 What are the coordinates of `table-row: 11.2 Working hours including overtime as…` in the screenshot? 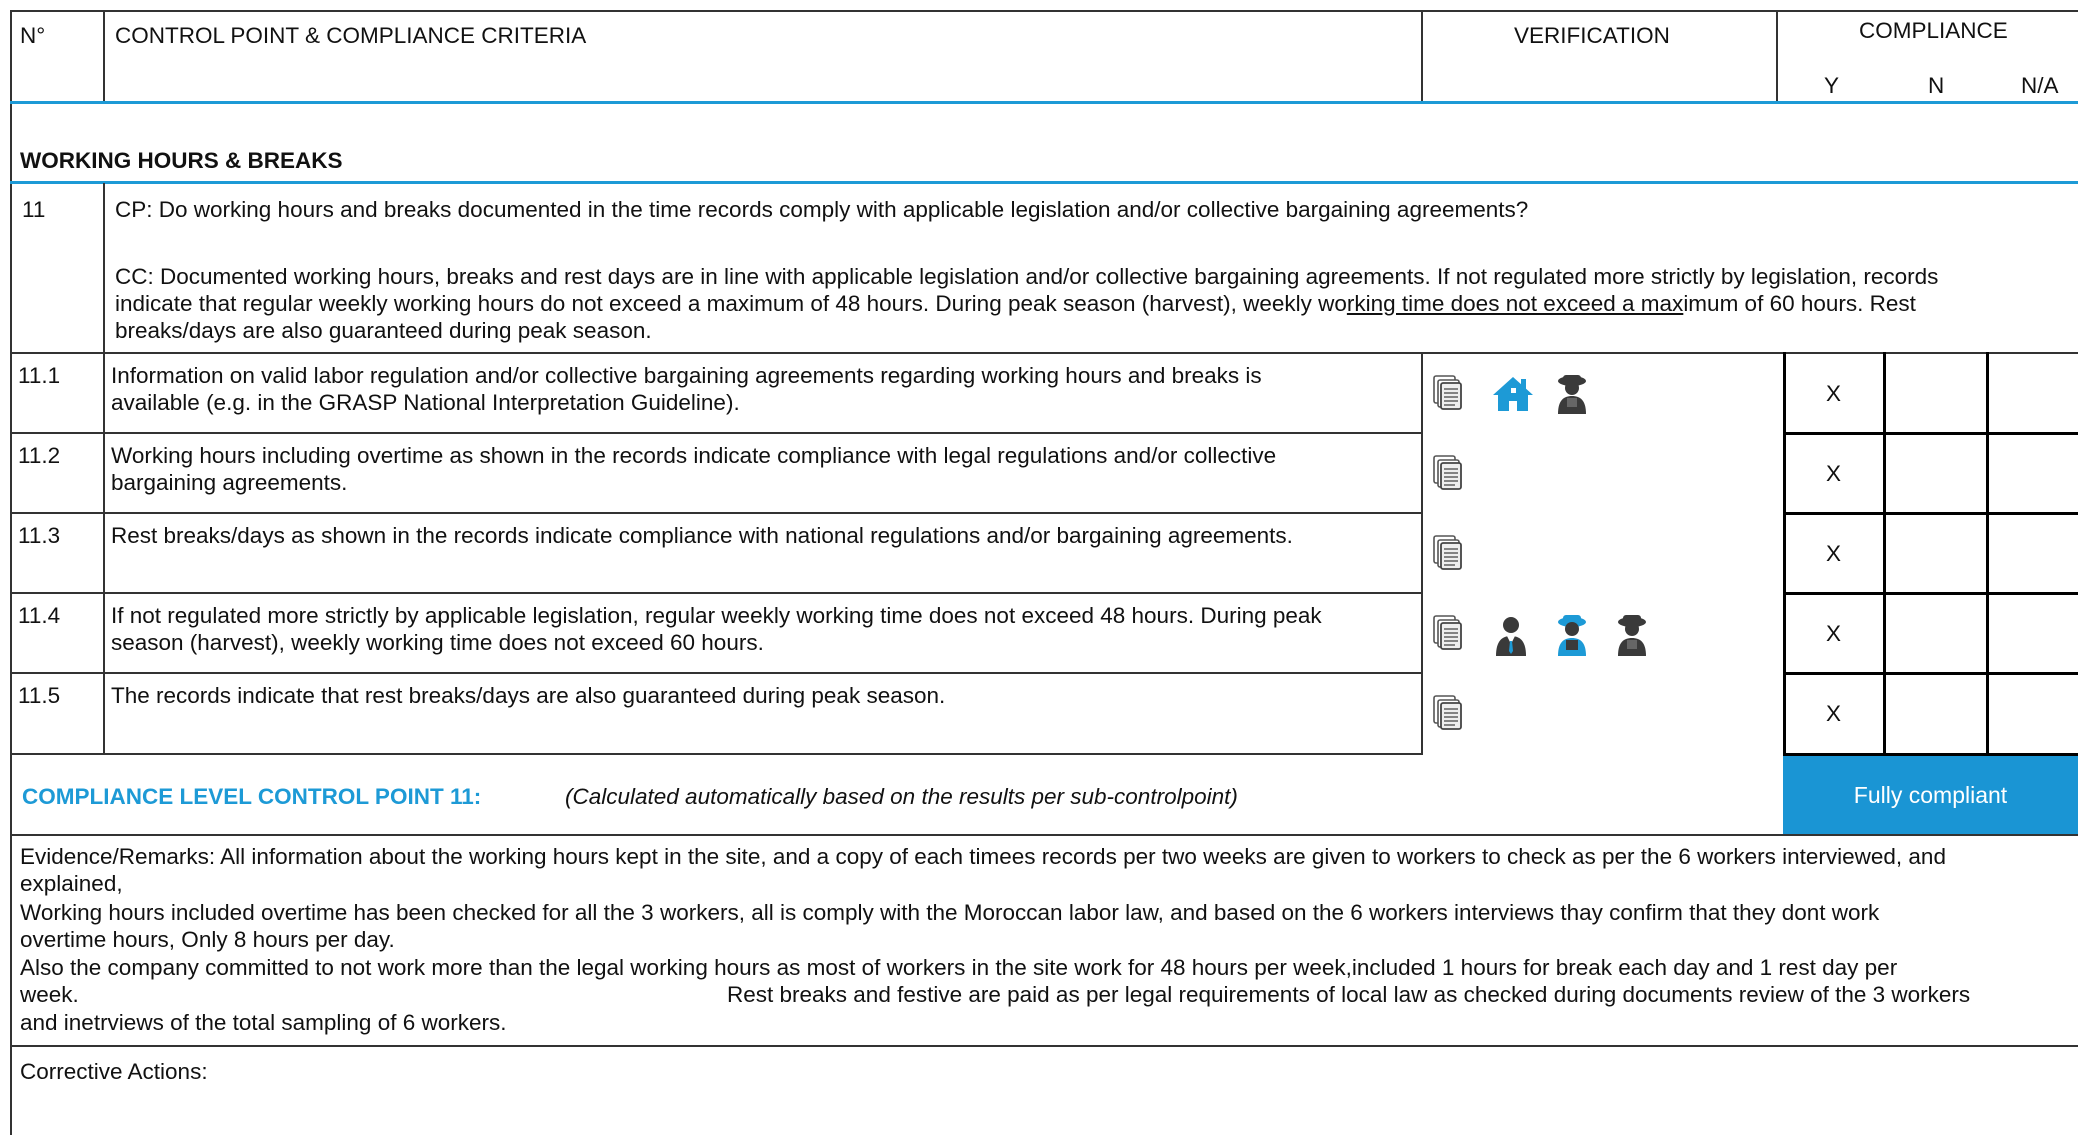 It's located at (1044, 473).